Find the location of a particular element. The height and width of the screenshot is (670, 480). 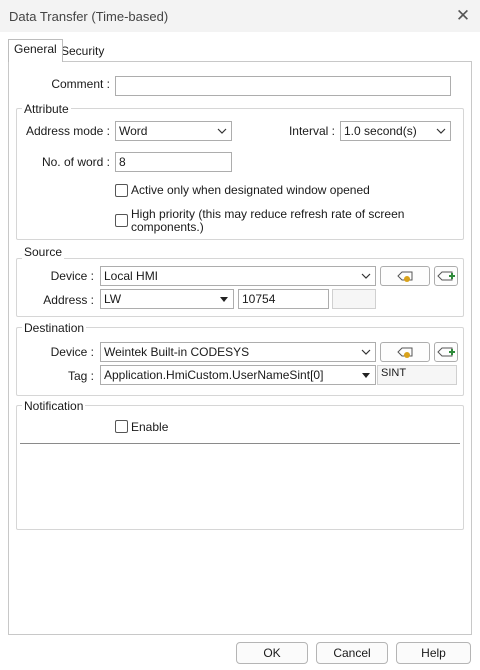

destination-tag-select: Application.HmiCustom.UserNameSint[0] is located at coordinates (238, 375).